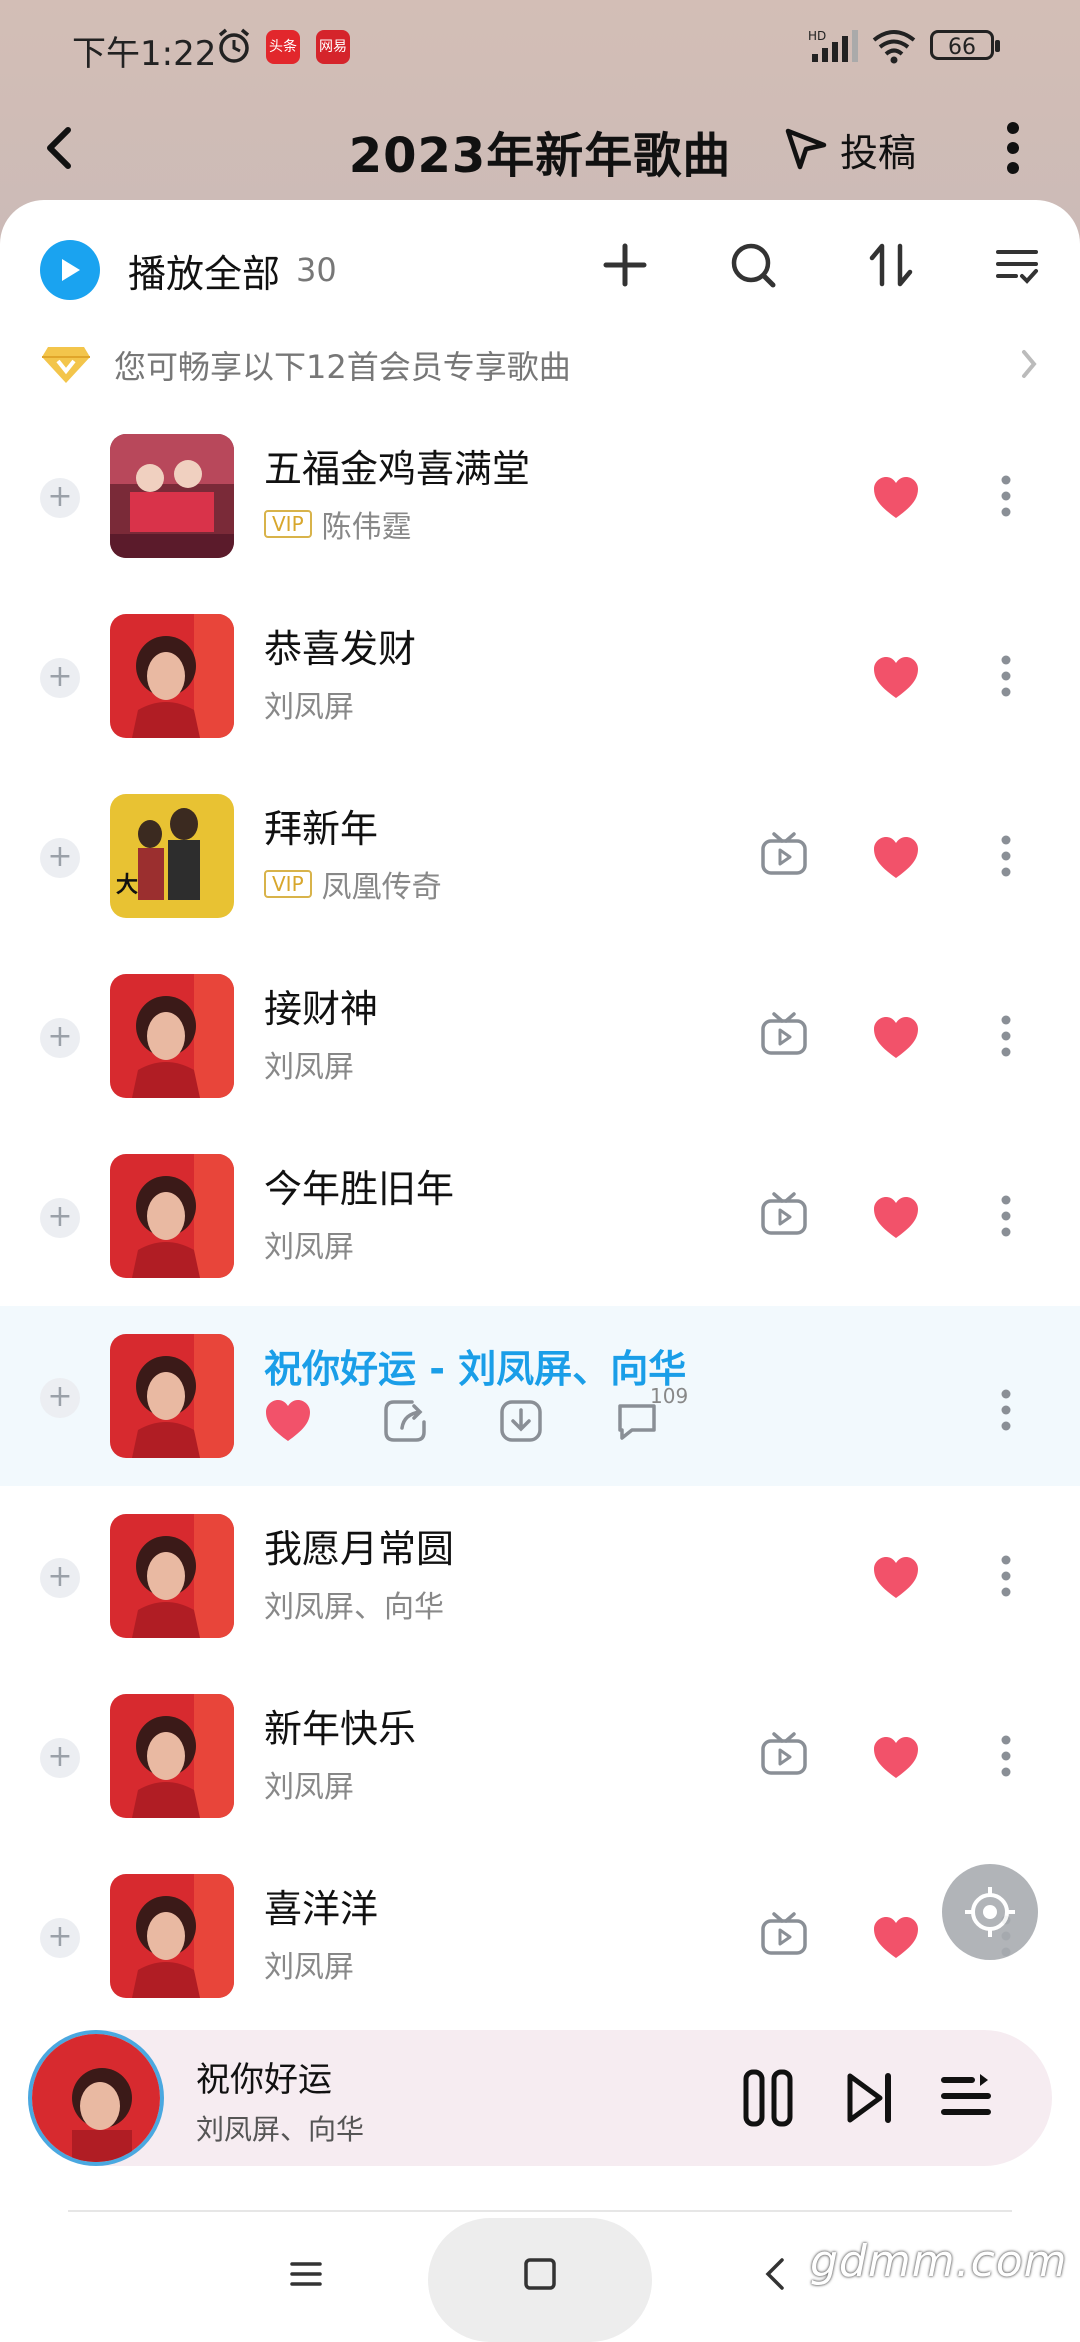 This screenshot has width=1080, height=2342. Describe the element at coordinates (894, 48) in the screenshot. I see `wifi-icon` at that location.